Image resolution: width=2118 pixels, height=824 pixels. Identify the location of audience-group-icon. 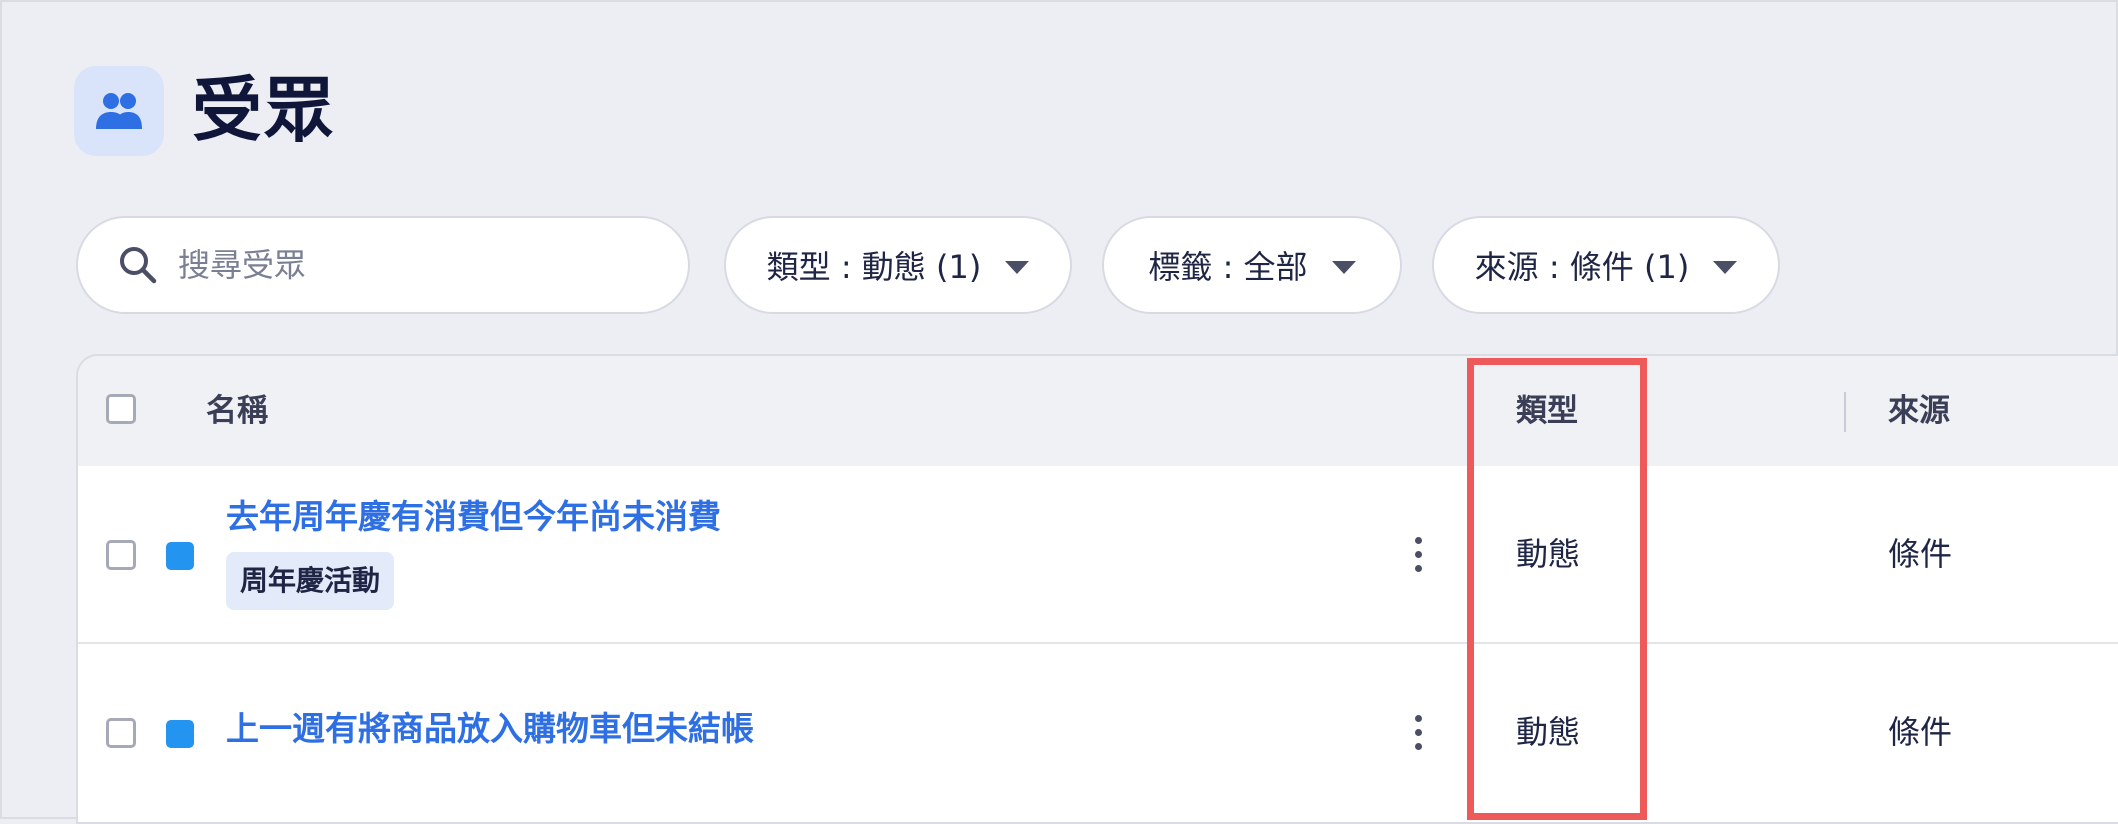
(119, 111).